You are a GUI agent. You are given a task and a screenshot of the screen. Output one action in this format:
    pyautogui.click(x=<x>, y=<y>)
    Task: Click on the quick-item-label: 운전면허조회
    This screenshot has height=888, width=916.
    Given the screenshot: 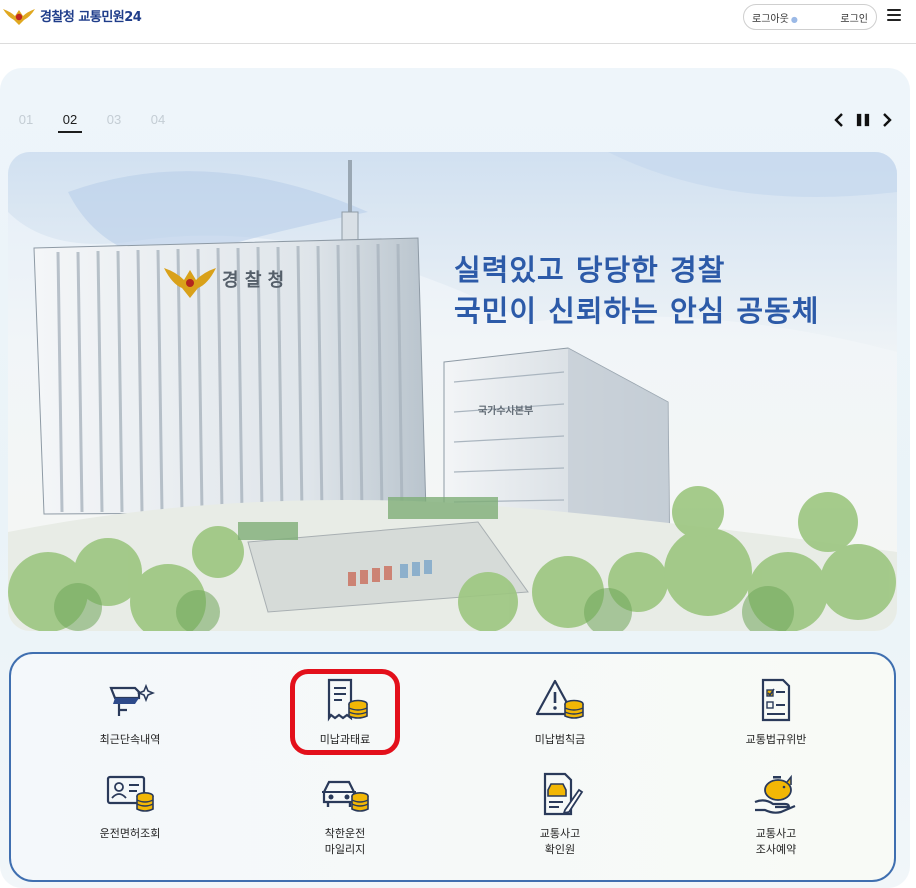 What is the action you would take?
    pyautogui.click(x=130, y=833)
    